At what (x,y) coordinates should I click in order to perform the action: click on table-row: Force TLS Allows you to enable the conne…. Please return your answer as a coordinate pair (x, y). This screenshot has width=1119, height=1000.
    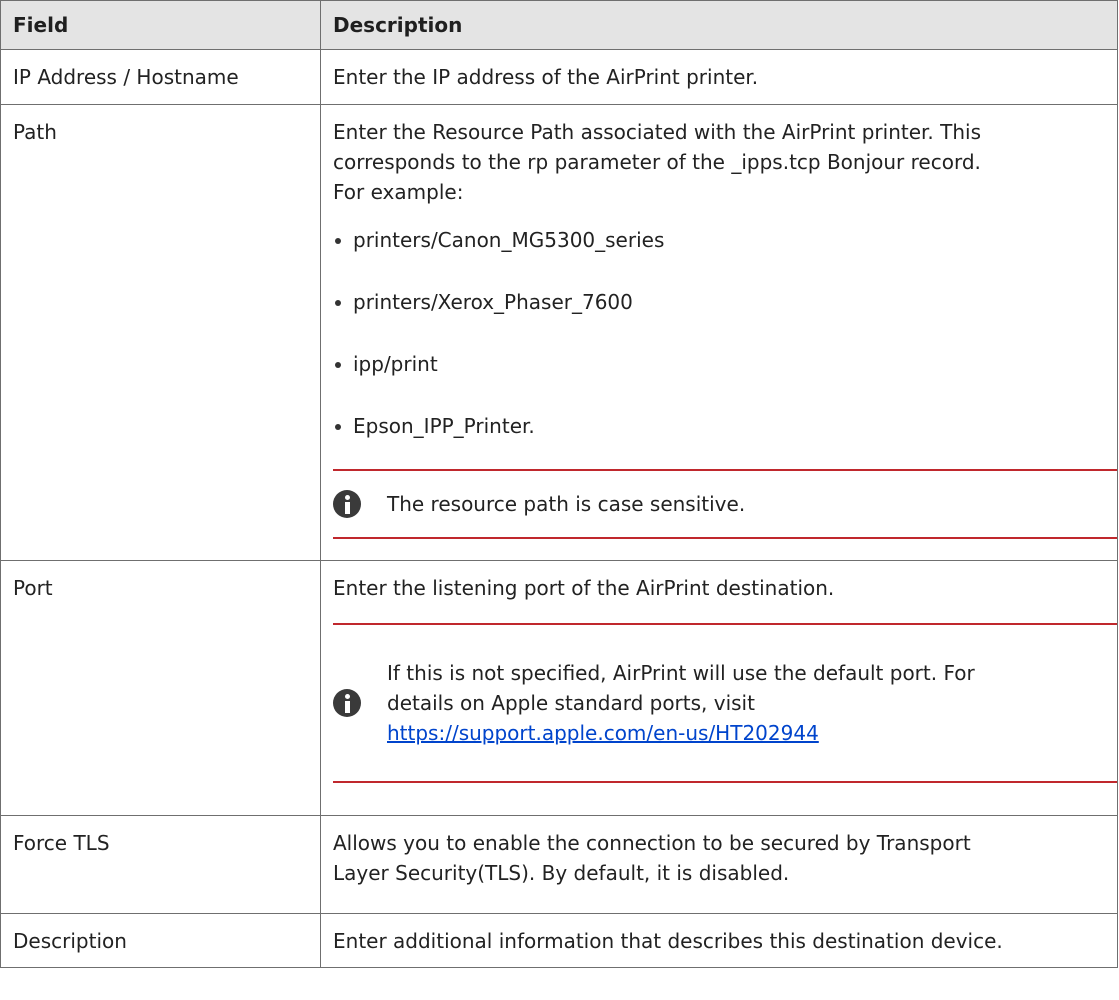
    Looking at the image, I should click on (559, 864).